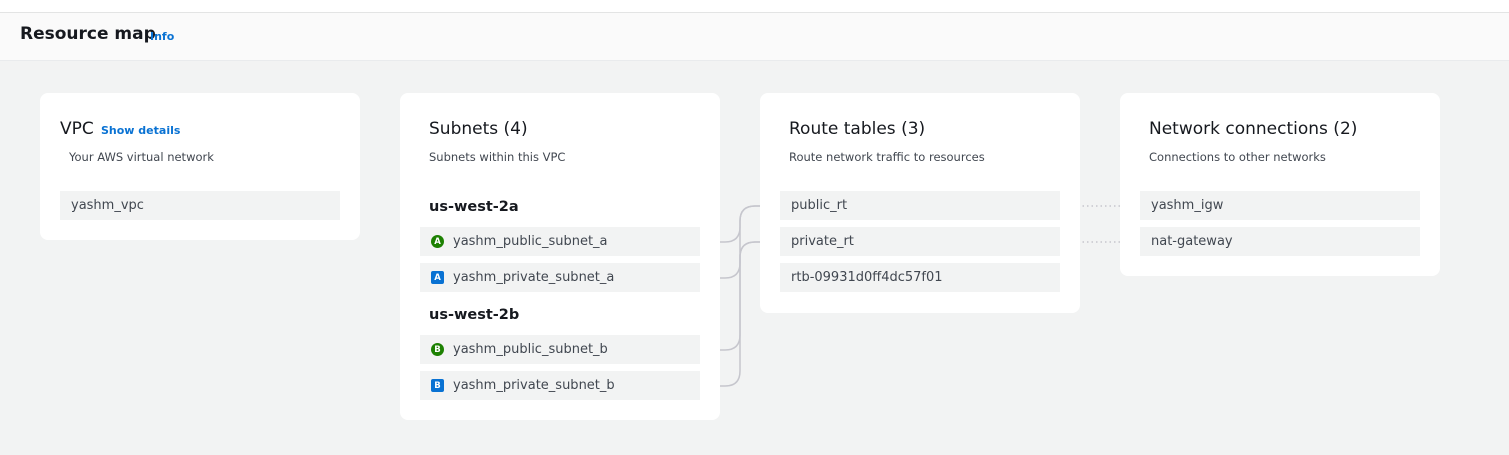 This screenshot has width=1509, height=455. I want to click on private-subnet-badge-icon: B, so click(437, 385).